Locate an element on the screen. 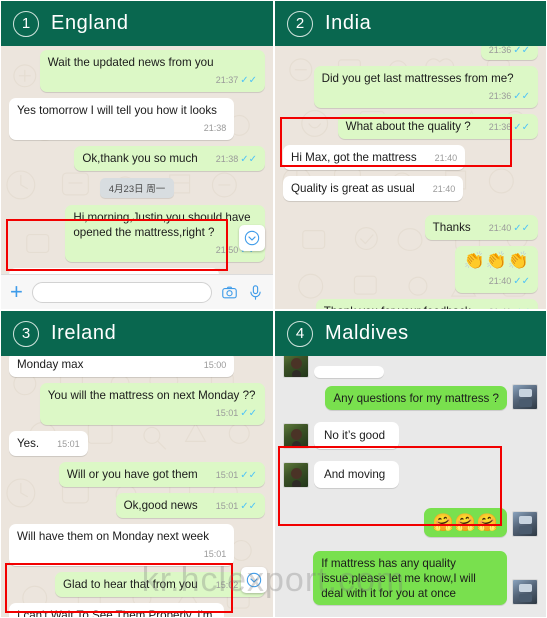 The height and width of the screenshot is (618, 547). attach-plus-icon: + is located at coordinates (16, 292).